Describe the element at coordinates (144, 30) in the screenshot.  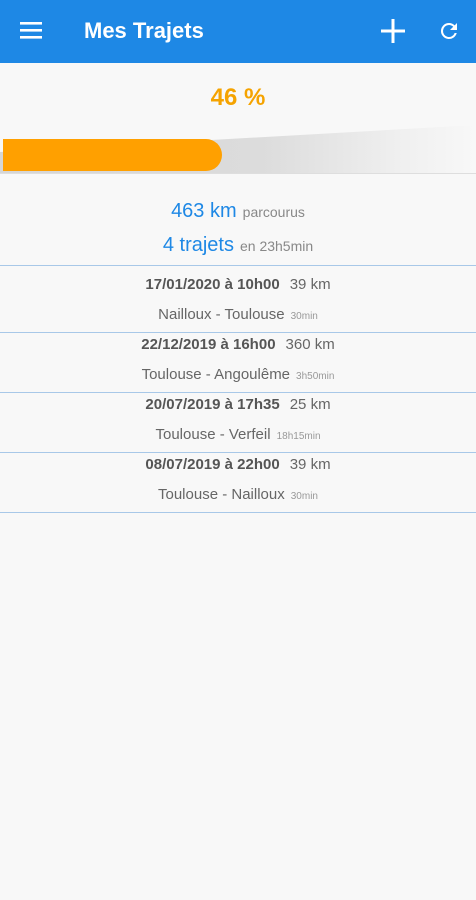
I see `page-title: Mes Trajets` at that location.